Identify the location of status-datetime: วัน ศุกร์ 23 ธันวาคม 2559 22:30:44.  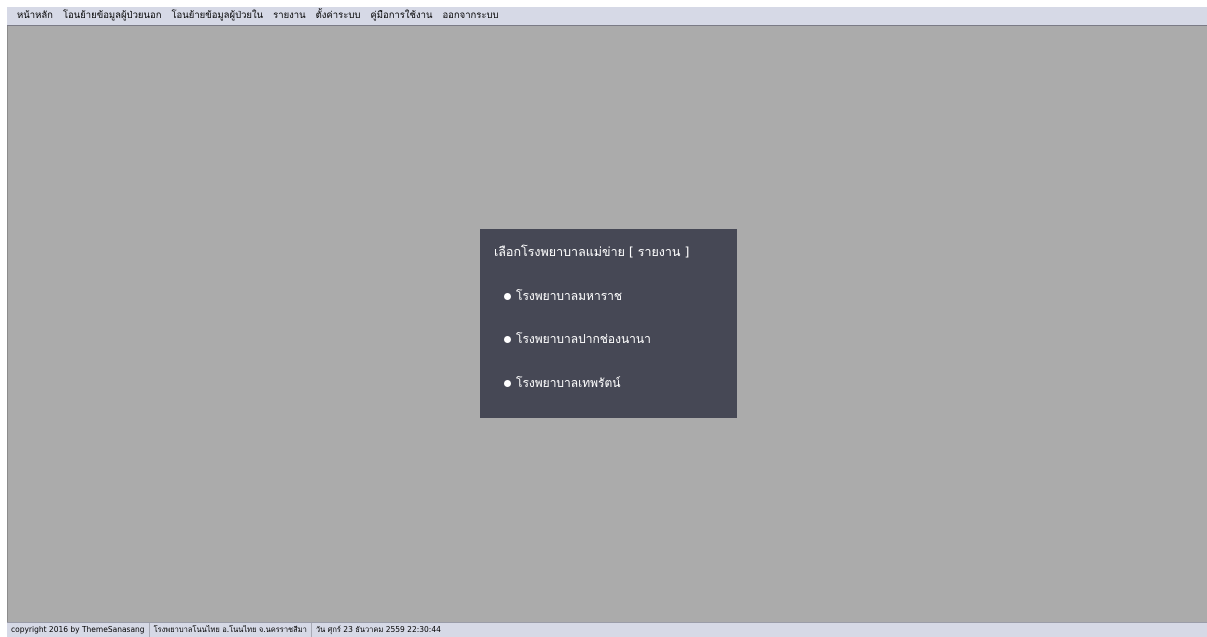
(378, 629).